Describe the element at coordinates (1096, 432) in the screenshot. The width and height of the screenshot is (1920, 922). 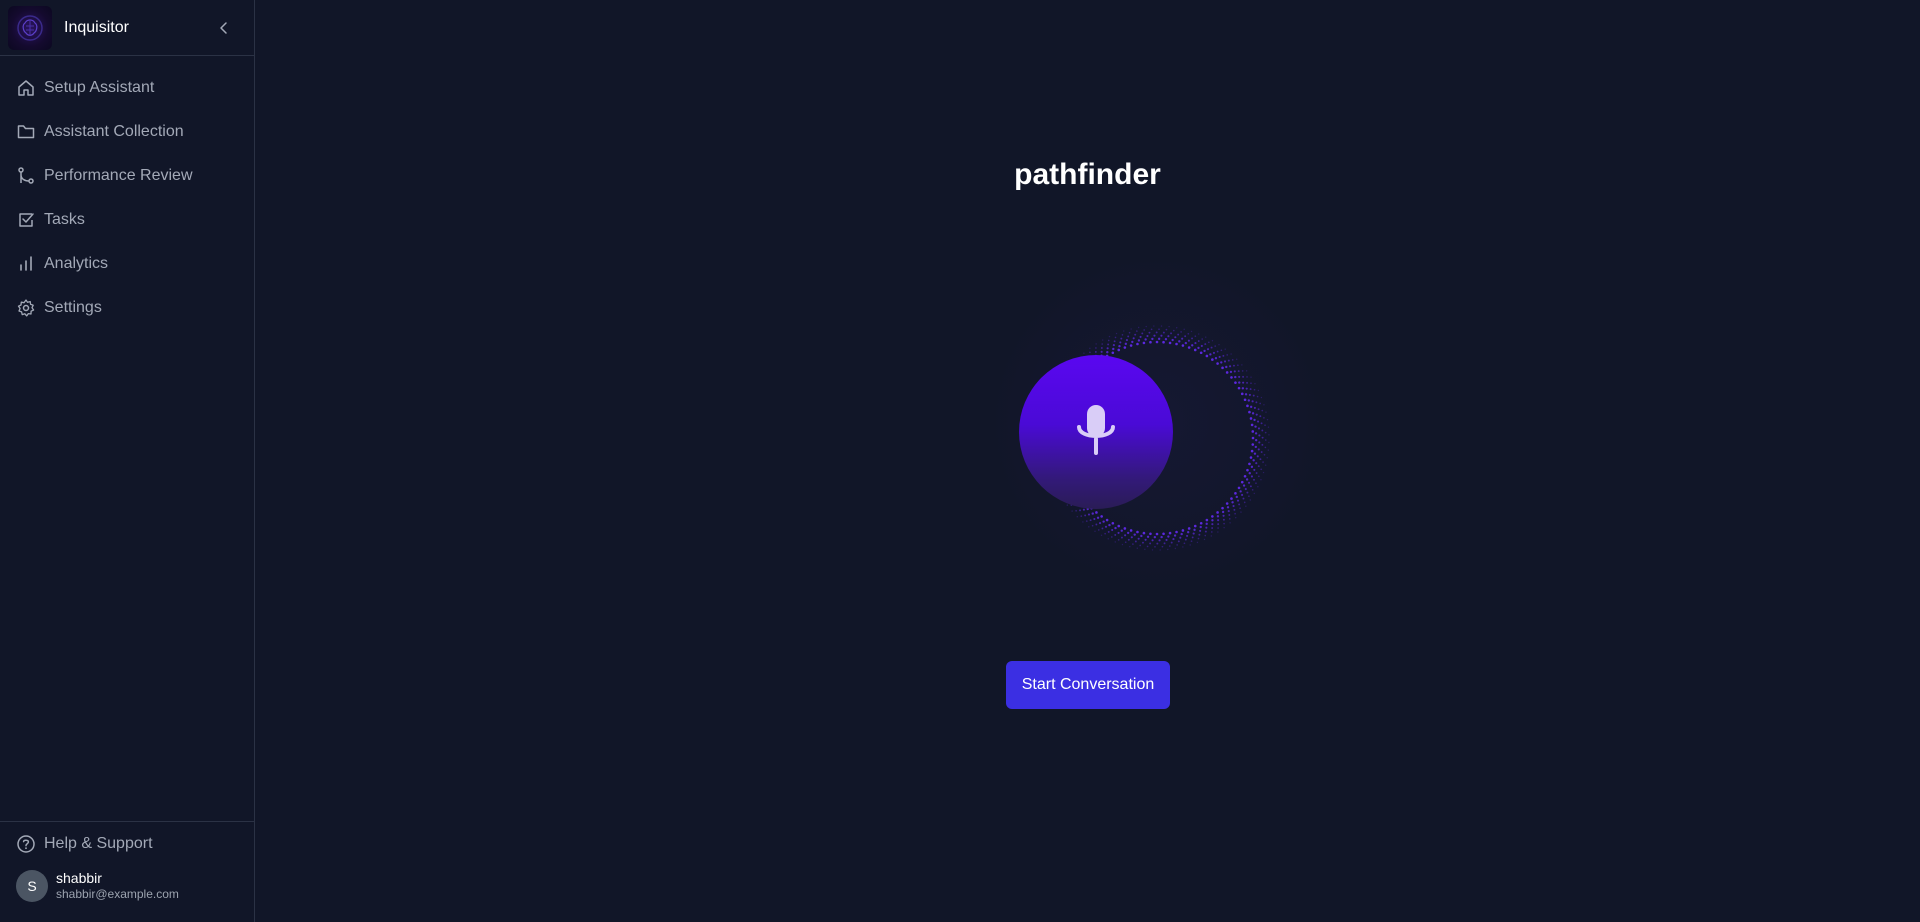
I see `microphone-button` at that location.